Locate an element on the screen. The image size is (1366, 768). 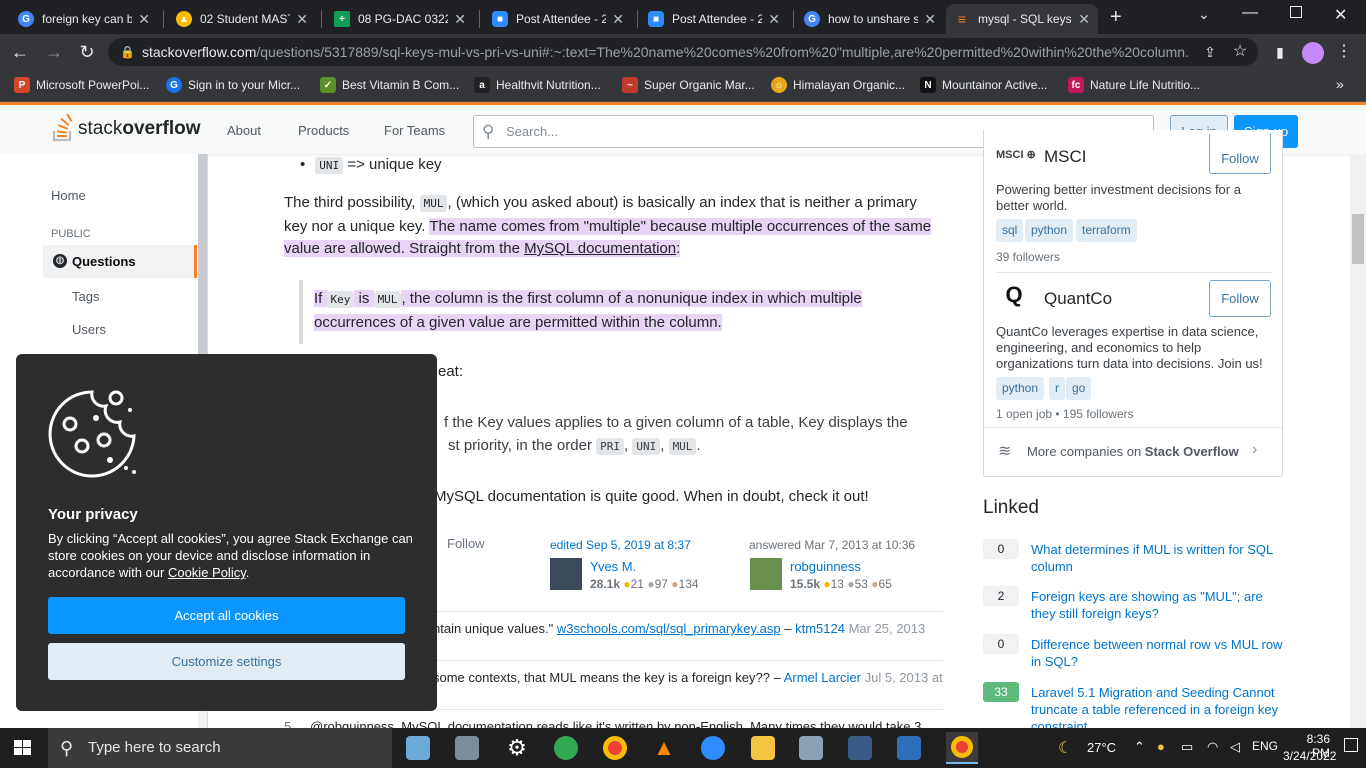
browser-tab-active: ≡ mysql - SQL keys ✕ is located at coordinates (1022, 19).